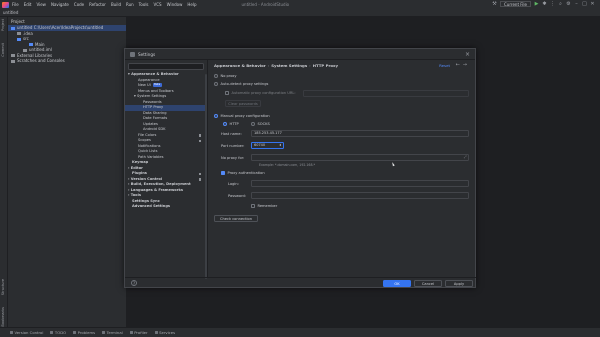  I want to click on menu-view: View, so click(41, 4).